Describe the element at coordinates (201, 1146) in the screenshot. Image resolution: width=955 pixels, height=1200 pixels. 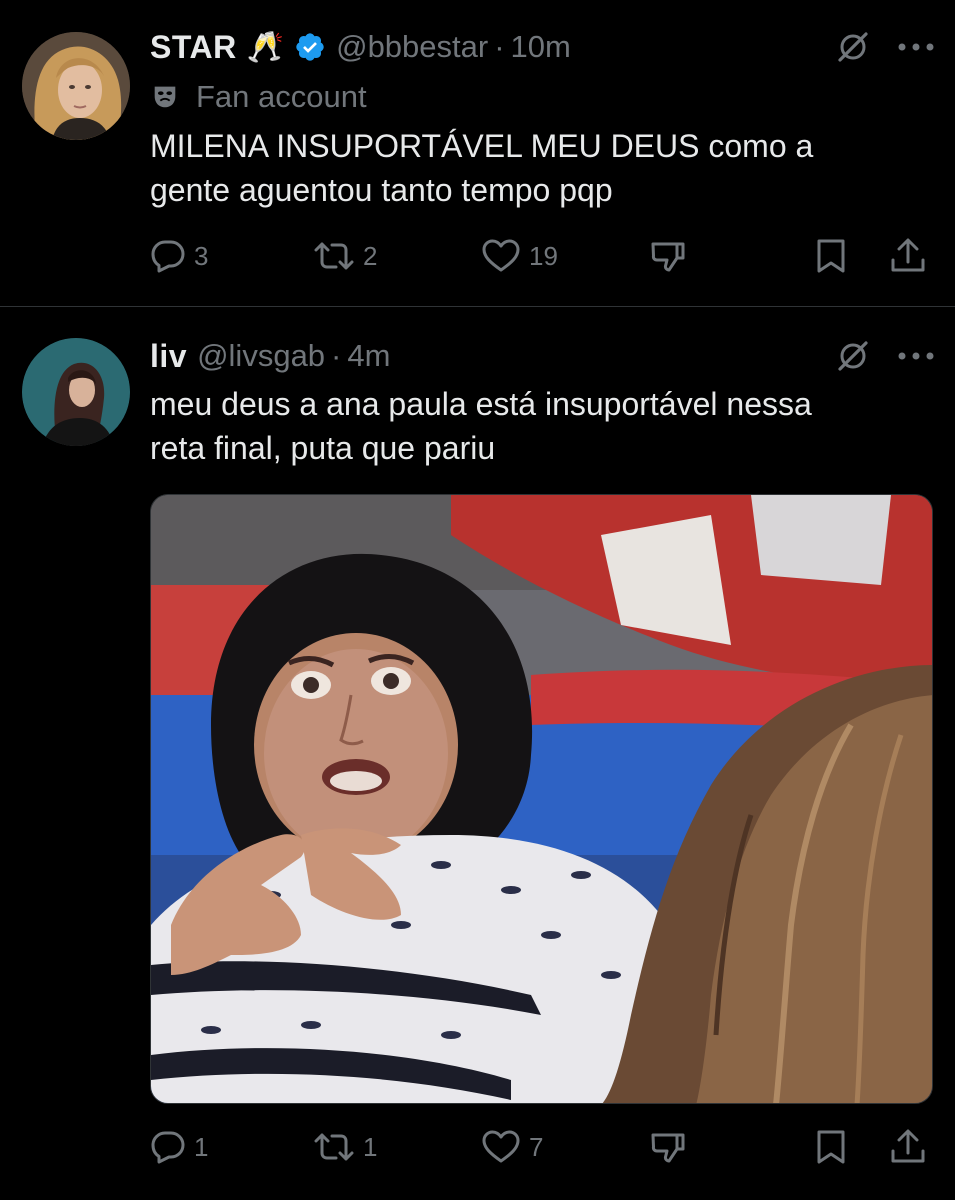
I see `reply-count: 1` at that location.